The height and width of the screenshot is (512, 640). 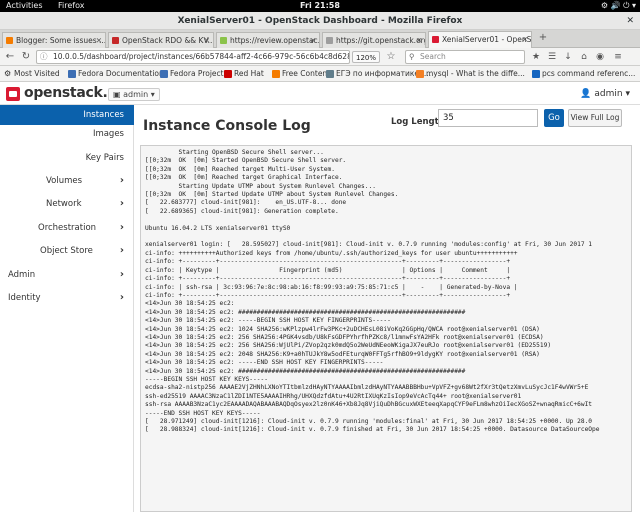 What do you see at coordinates (418, 122) in the screenshot?
I see `log-length-label: Log Length` at bounding box center [418, 122].